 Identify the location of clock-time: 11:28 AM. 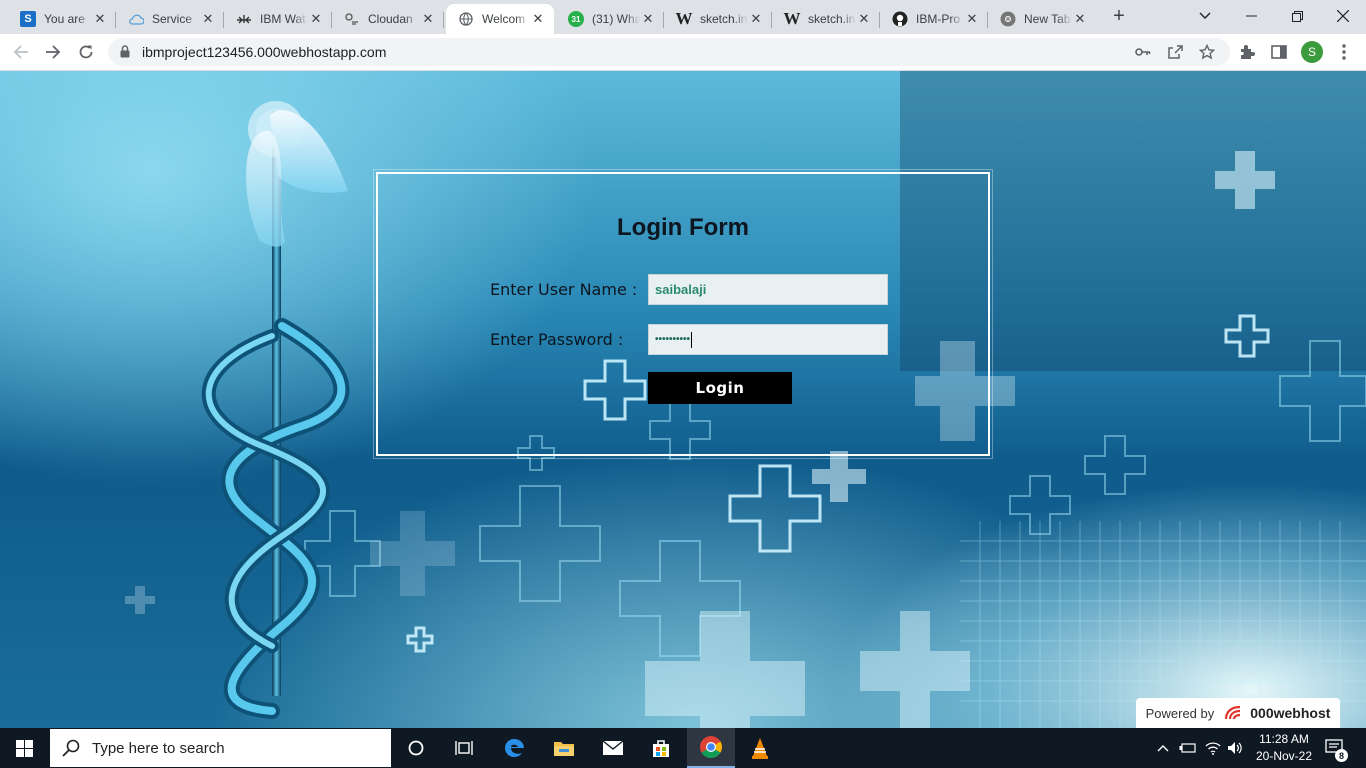
(1284, 739).